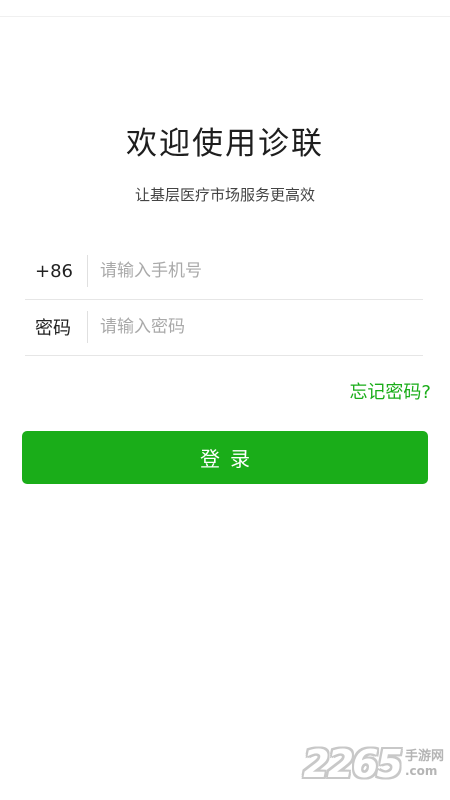 Image resolution: width=450 pixels, height=800 pixels. Describe the element at coordinates (421, 770) in the screenshot. I see `watermark-domain: .com` at that location.